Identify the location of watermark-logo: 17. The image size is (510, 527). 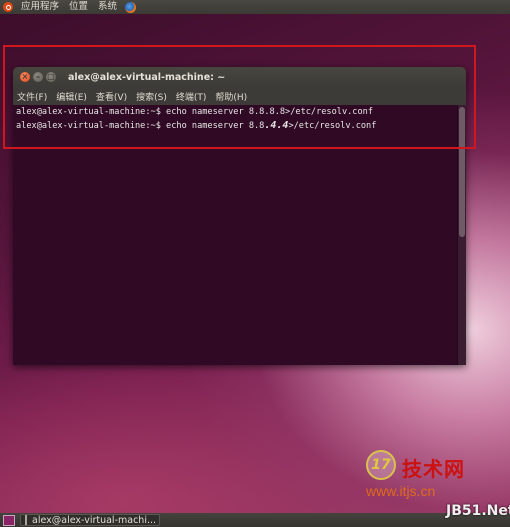
(381, 465).